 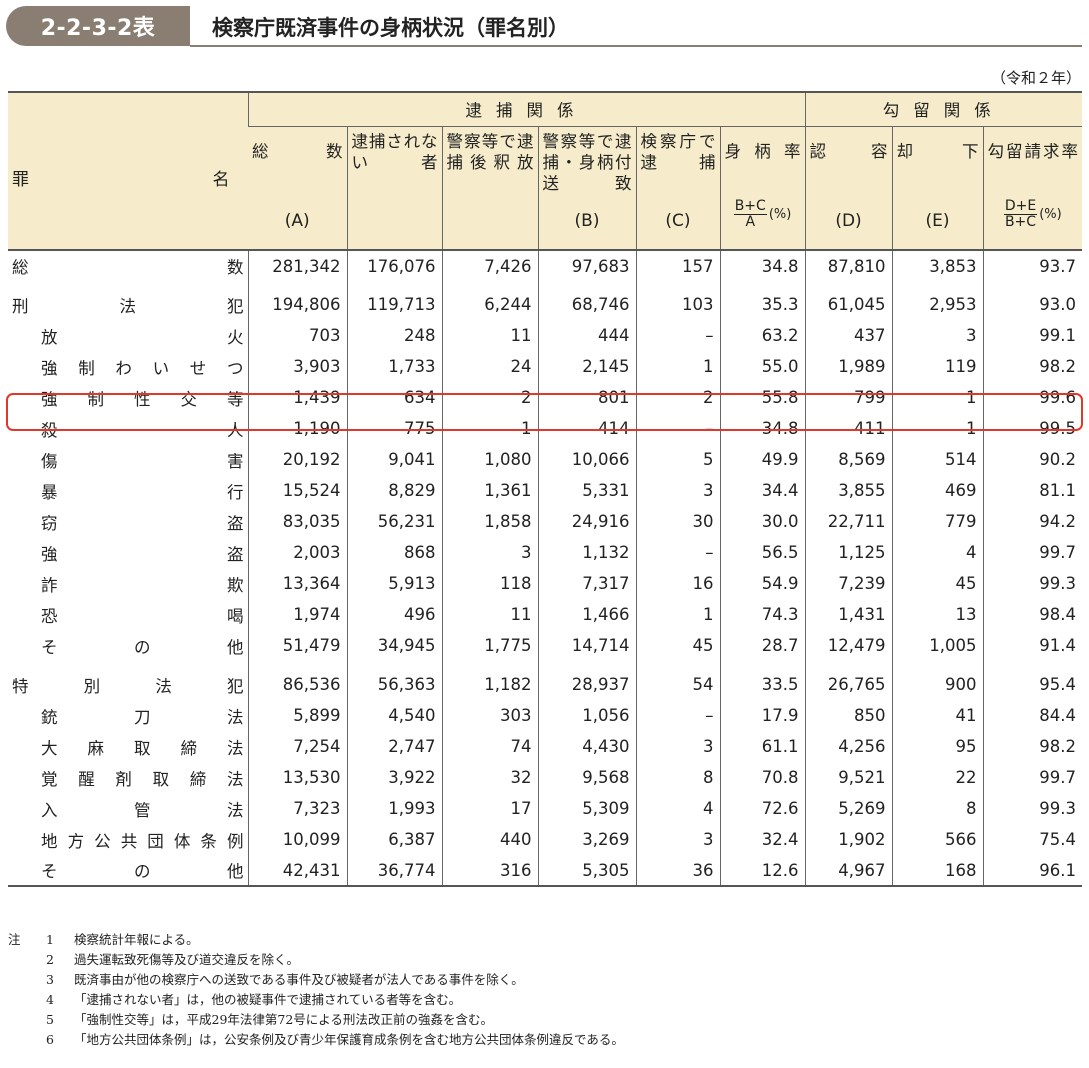 I want to click on note-item: 注 1 検察統計年報による。, so click(x=538, y=940).